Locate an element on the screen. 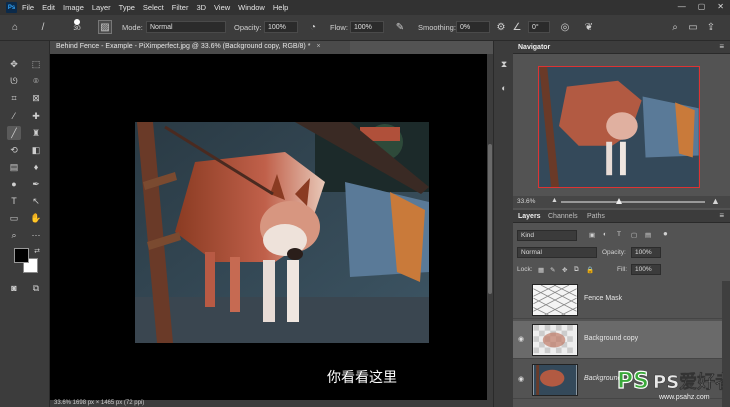 The height and width of the screenshot is (407, 730). type-tool-icon: T is located at coordinates (14, 201).